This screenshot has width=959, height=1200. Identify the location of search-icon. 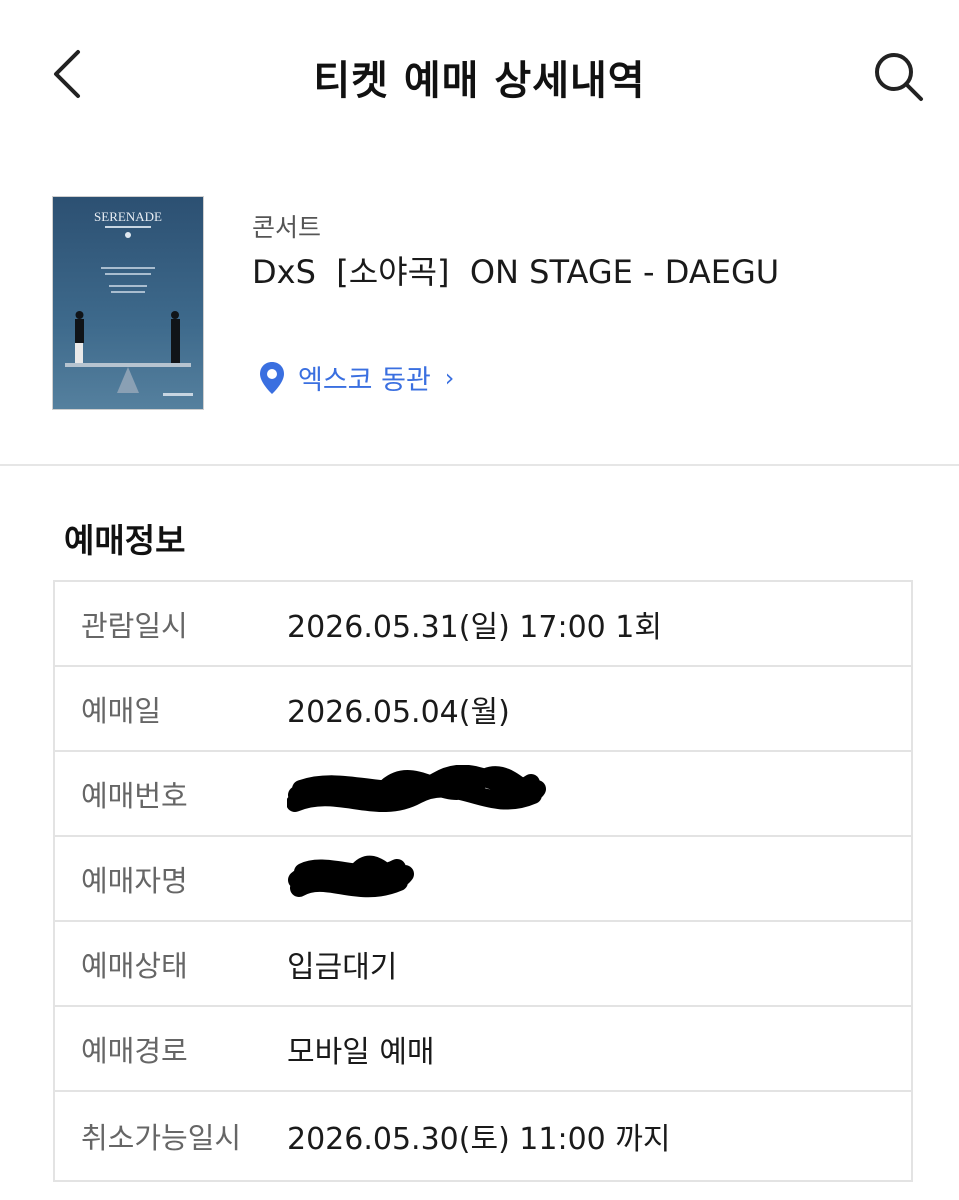
(899, 77).